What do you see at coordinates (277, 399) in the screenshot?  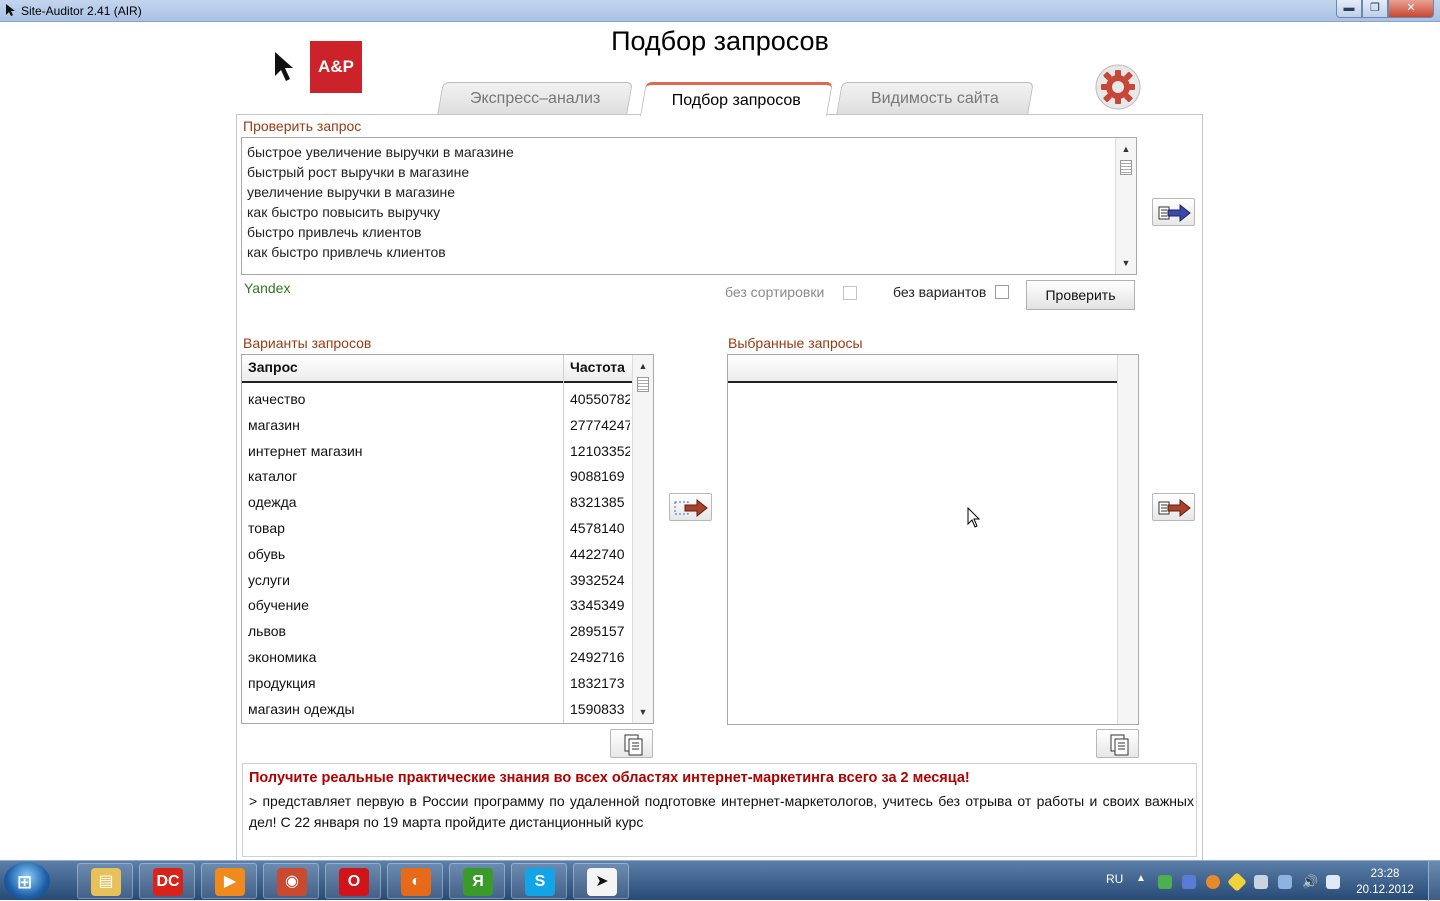 I see `query-cell: качество` at bounding box center [277, 399].